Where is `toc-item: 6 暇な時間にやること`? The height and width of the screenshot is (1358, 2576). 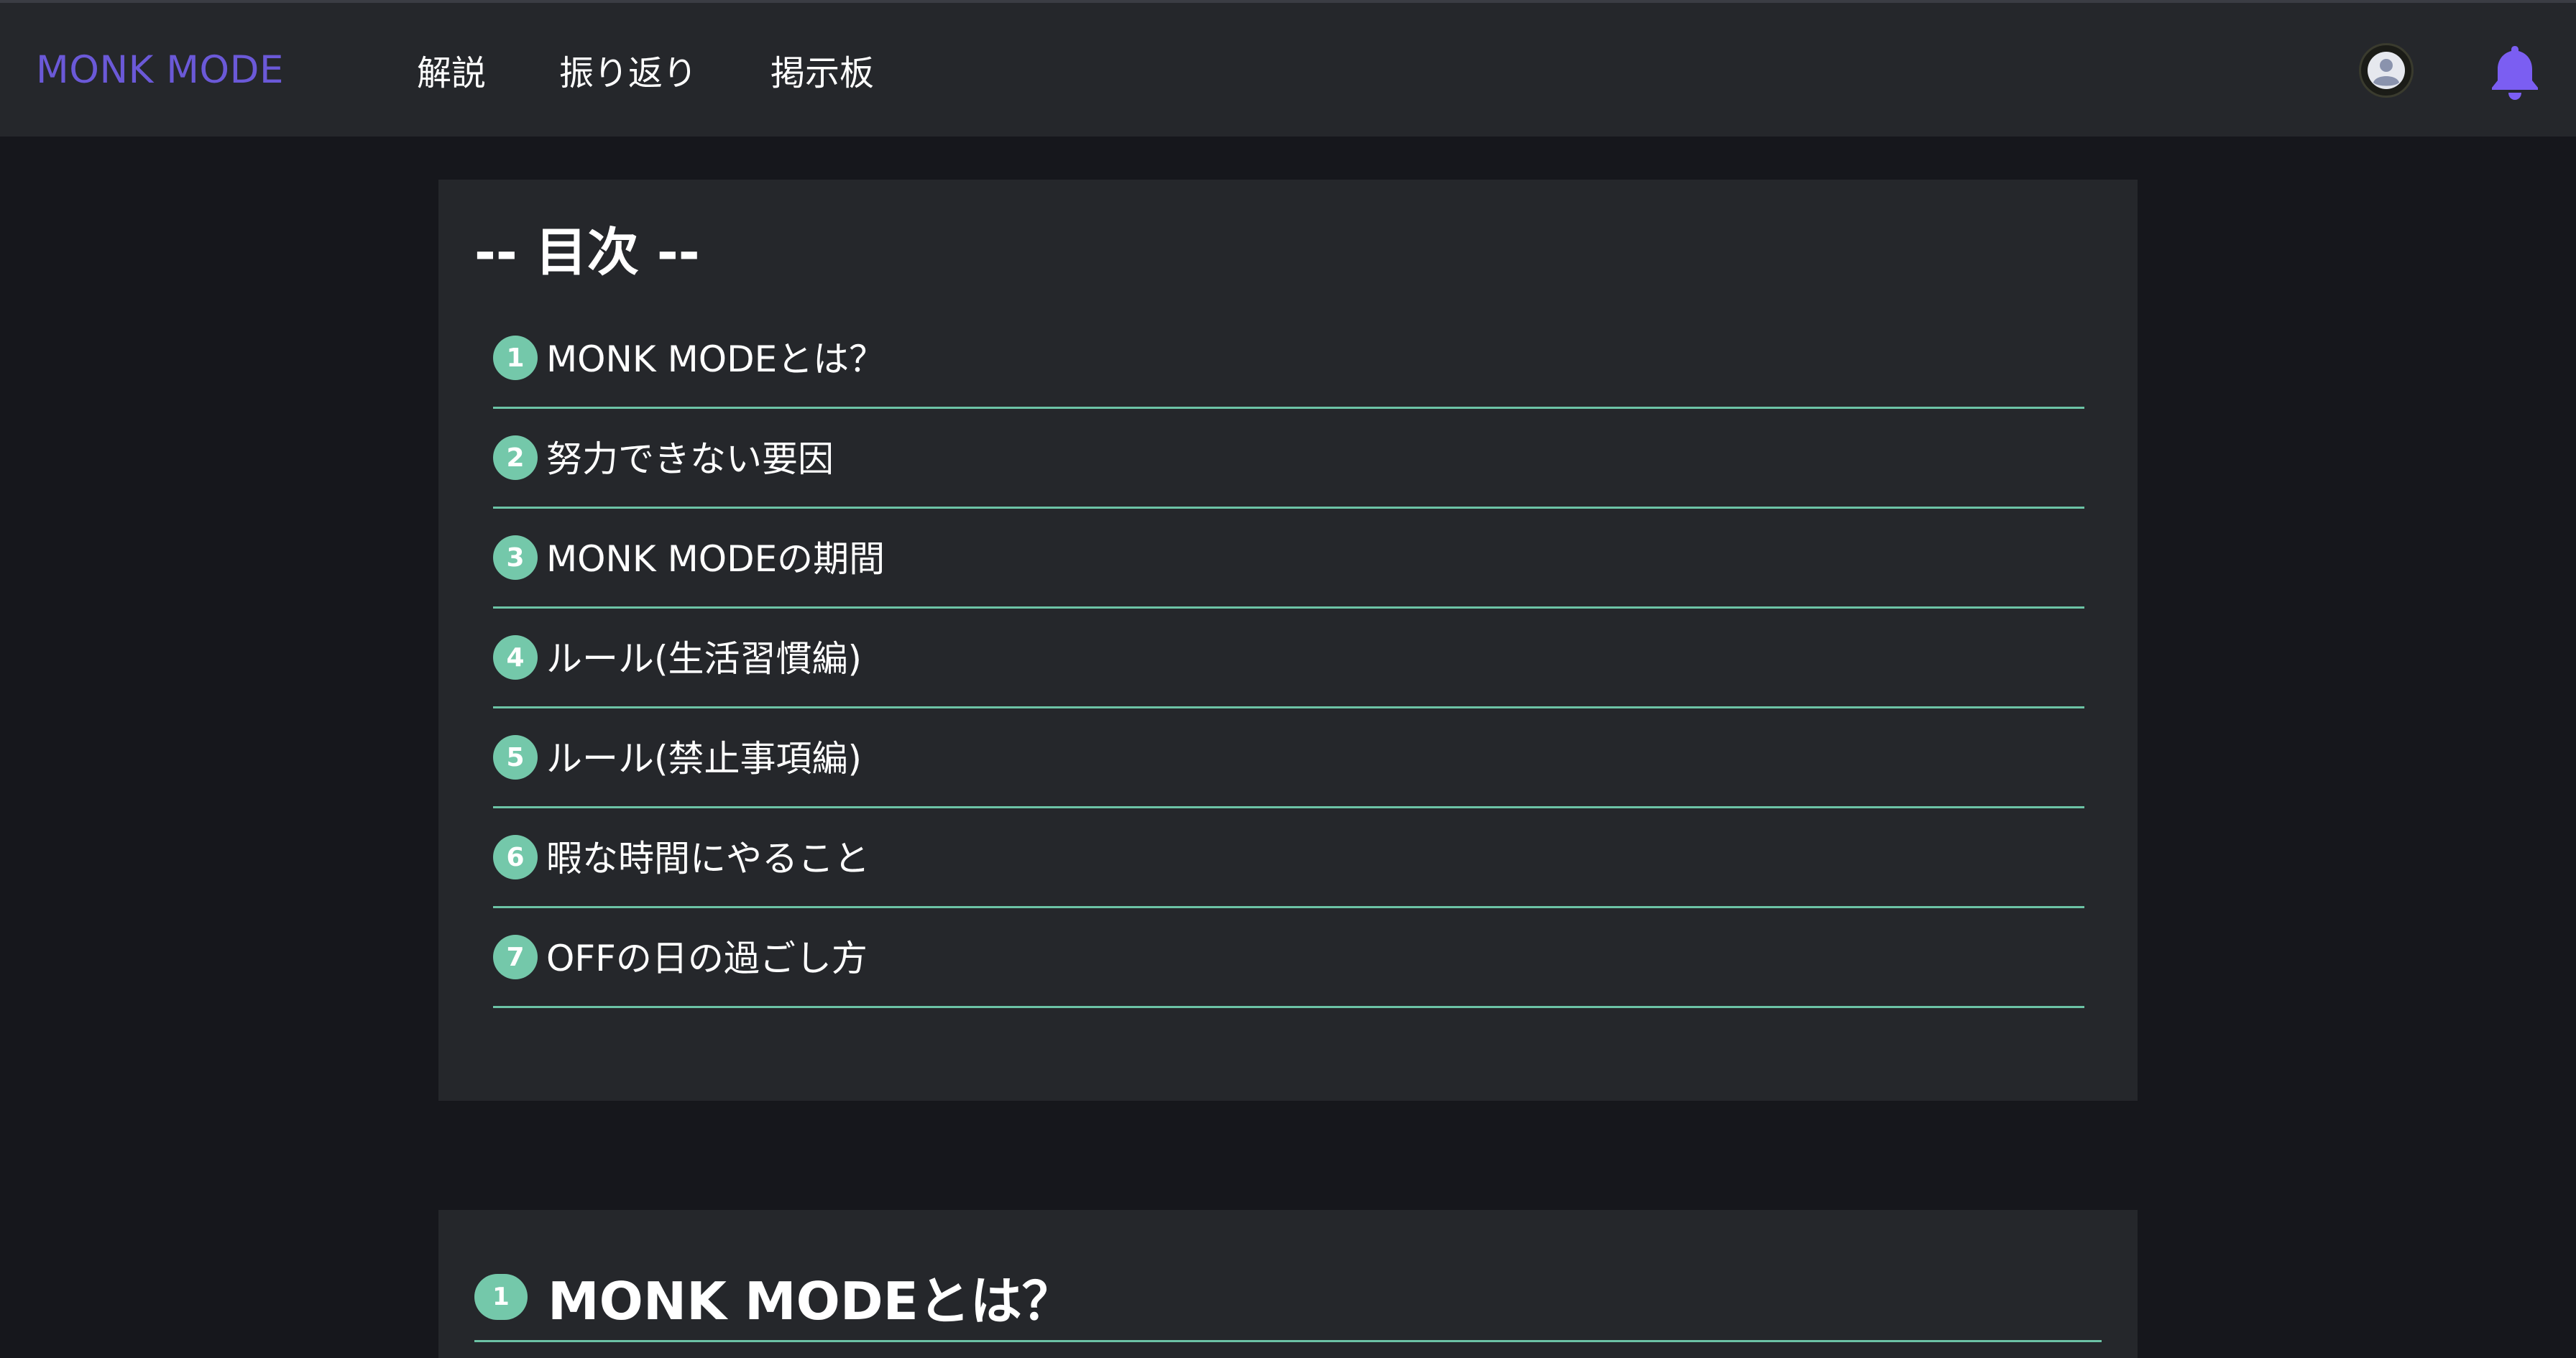
toc-item: 6 暇な時間にやること is located at coordinates (1288, 858).